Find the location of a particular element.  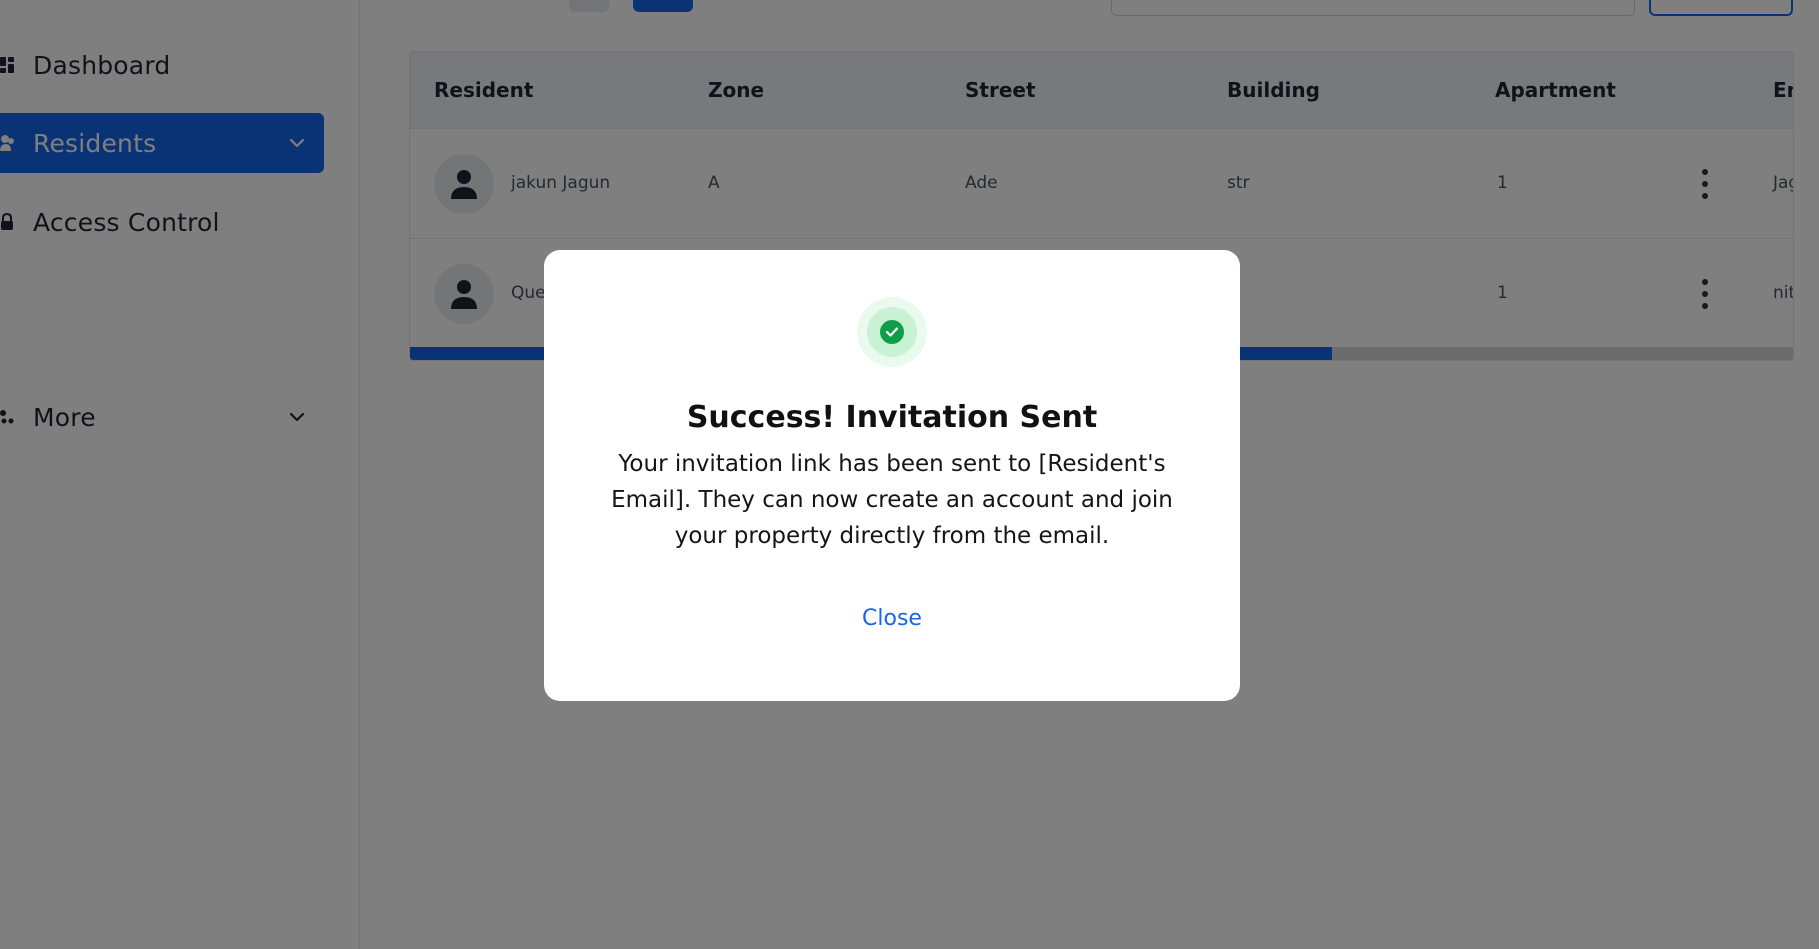

check-icon is located at coordinates (892, 332).